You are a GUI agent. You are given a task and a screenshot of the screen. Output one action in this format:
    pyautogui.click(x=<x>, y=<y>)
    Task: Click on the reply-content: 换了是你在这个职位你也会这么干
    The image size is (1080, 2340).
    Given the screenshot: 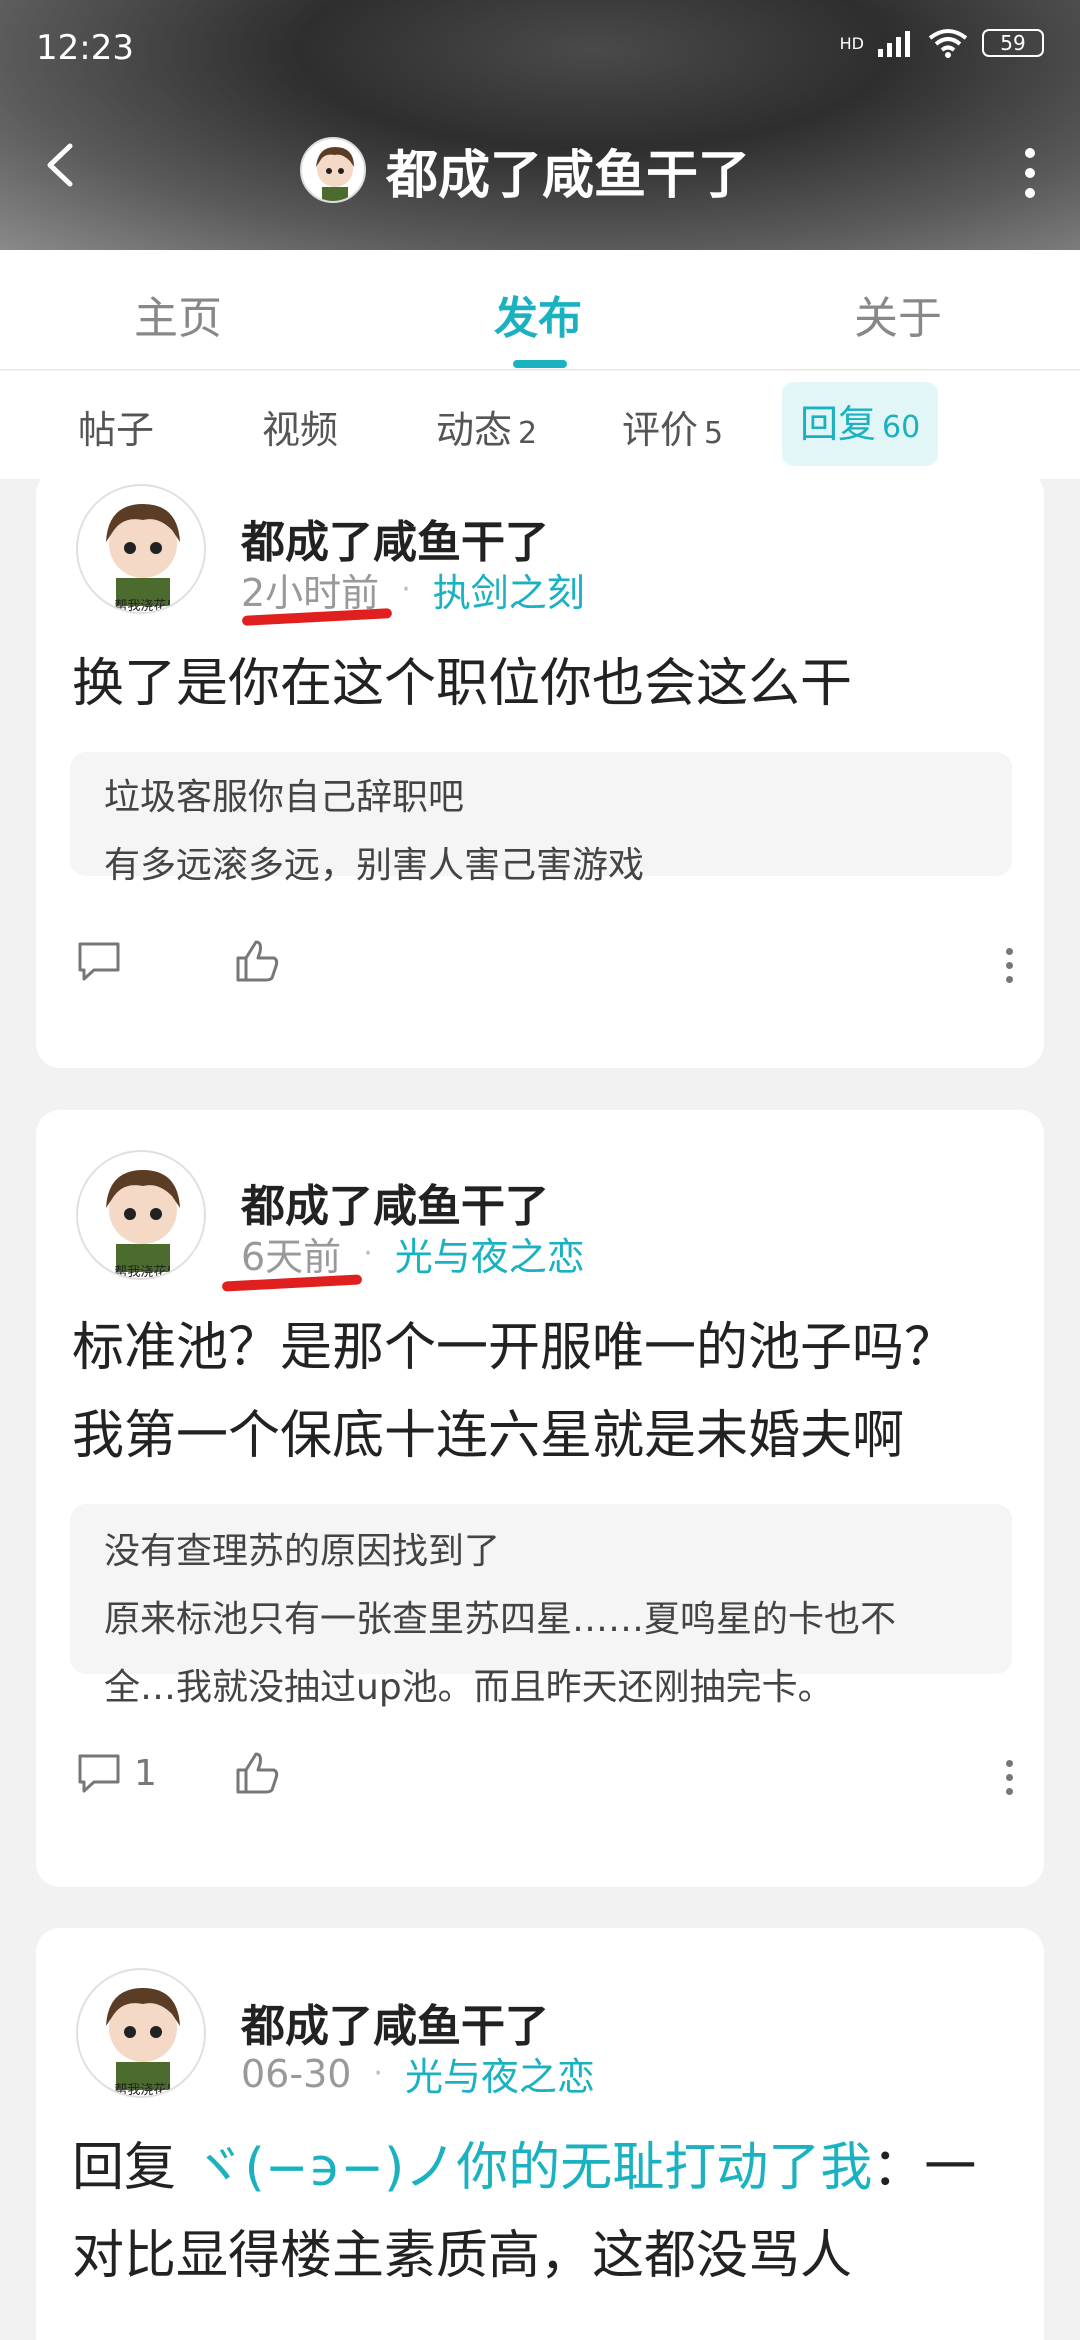 What is the action you would take?
    pyautogui.click(x=462, y=684)
    